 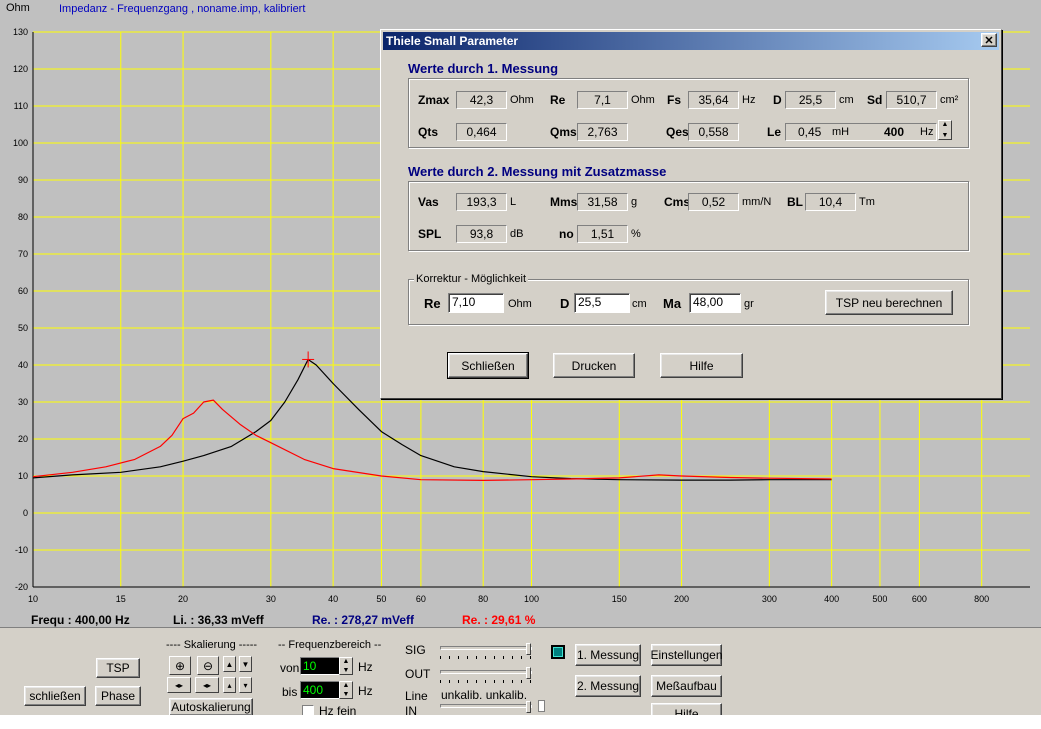 I want to click on from-spinner-icon: ▲ ▼, so click(x=346, y=666).